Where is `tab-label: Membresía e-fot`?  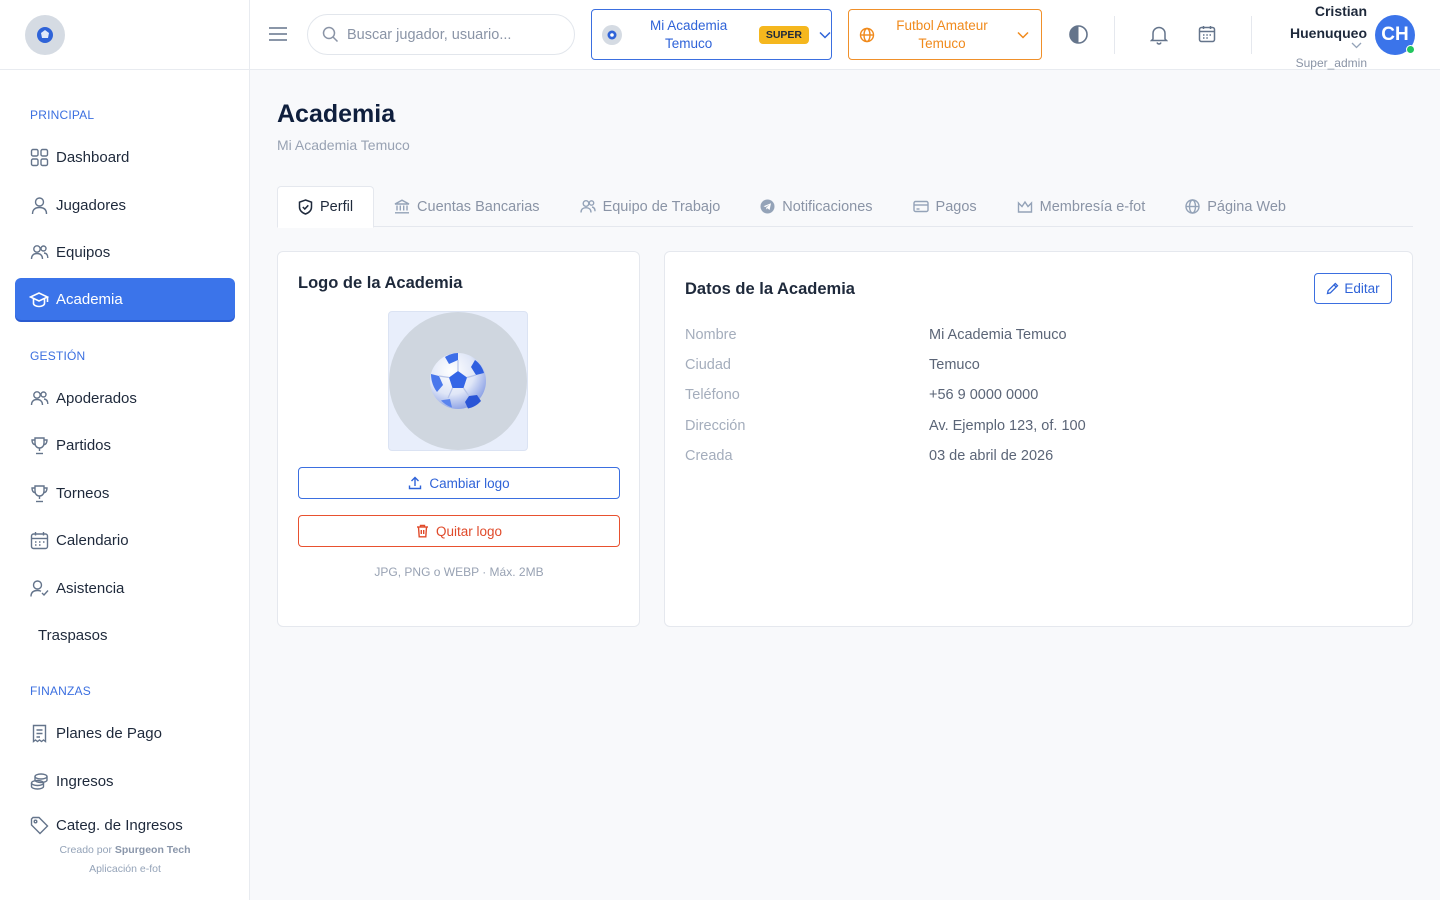 tab-label: Membresía e-fot is located at coordinates (1092, 206).